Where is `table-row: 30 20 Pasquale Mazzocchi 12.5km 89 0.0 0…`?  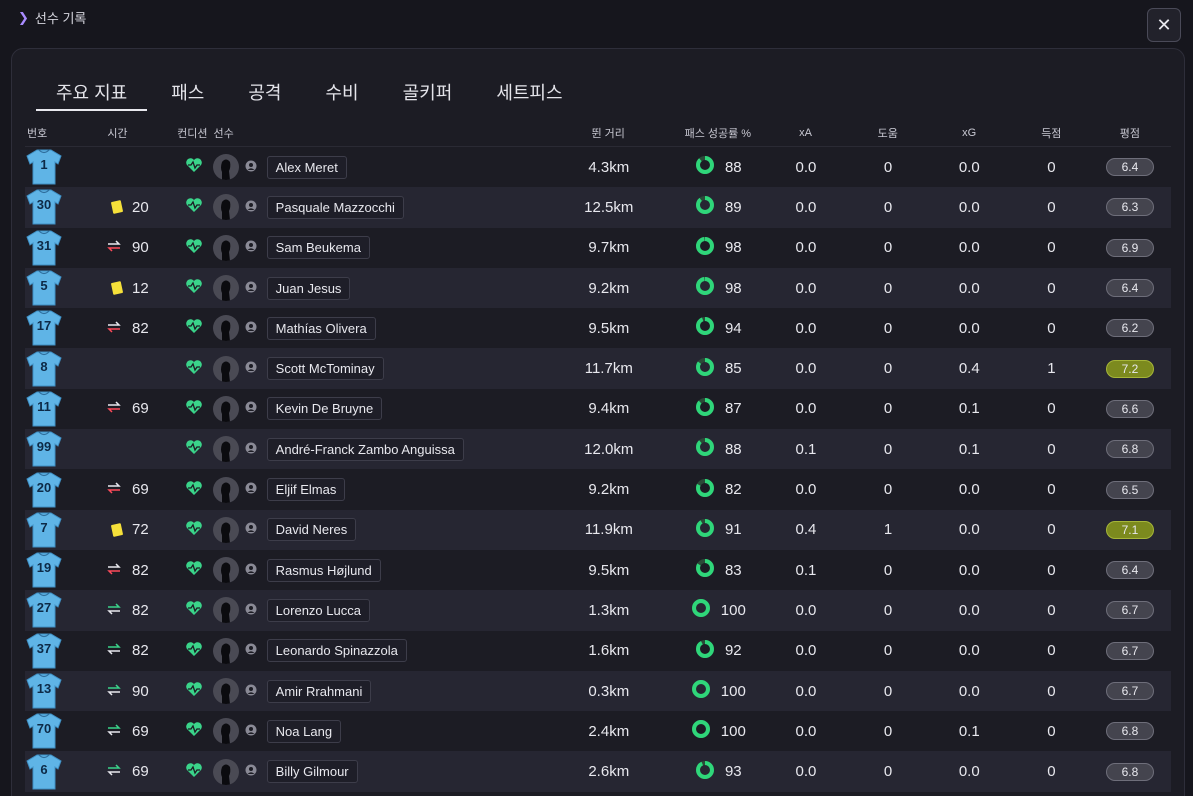
table-row: 30 20 Pasquale Mazzocchi 12.5km 89 0.0 0… is located at coordinates (598, 207).